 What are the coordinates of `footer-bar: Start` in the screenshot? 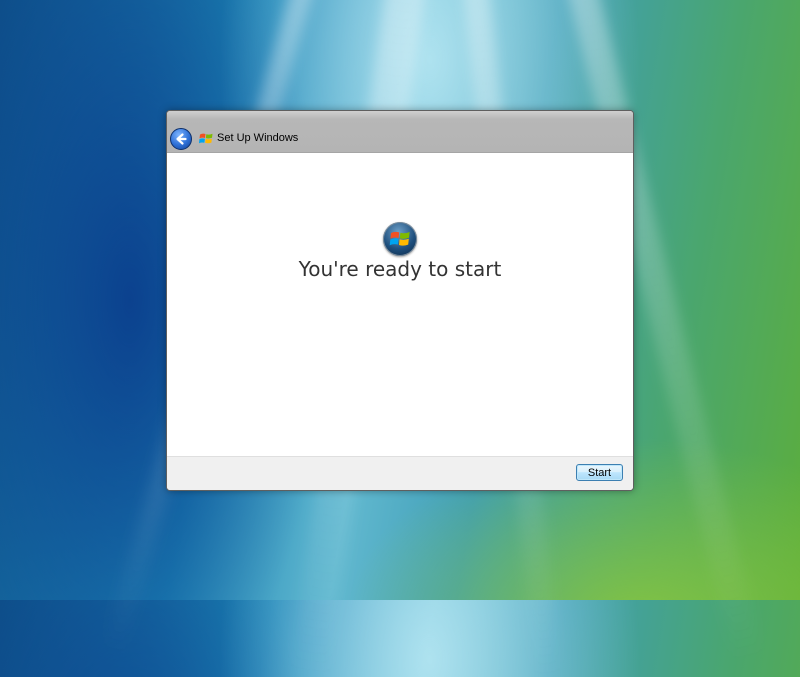 It's located at (400, 473).